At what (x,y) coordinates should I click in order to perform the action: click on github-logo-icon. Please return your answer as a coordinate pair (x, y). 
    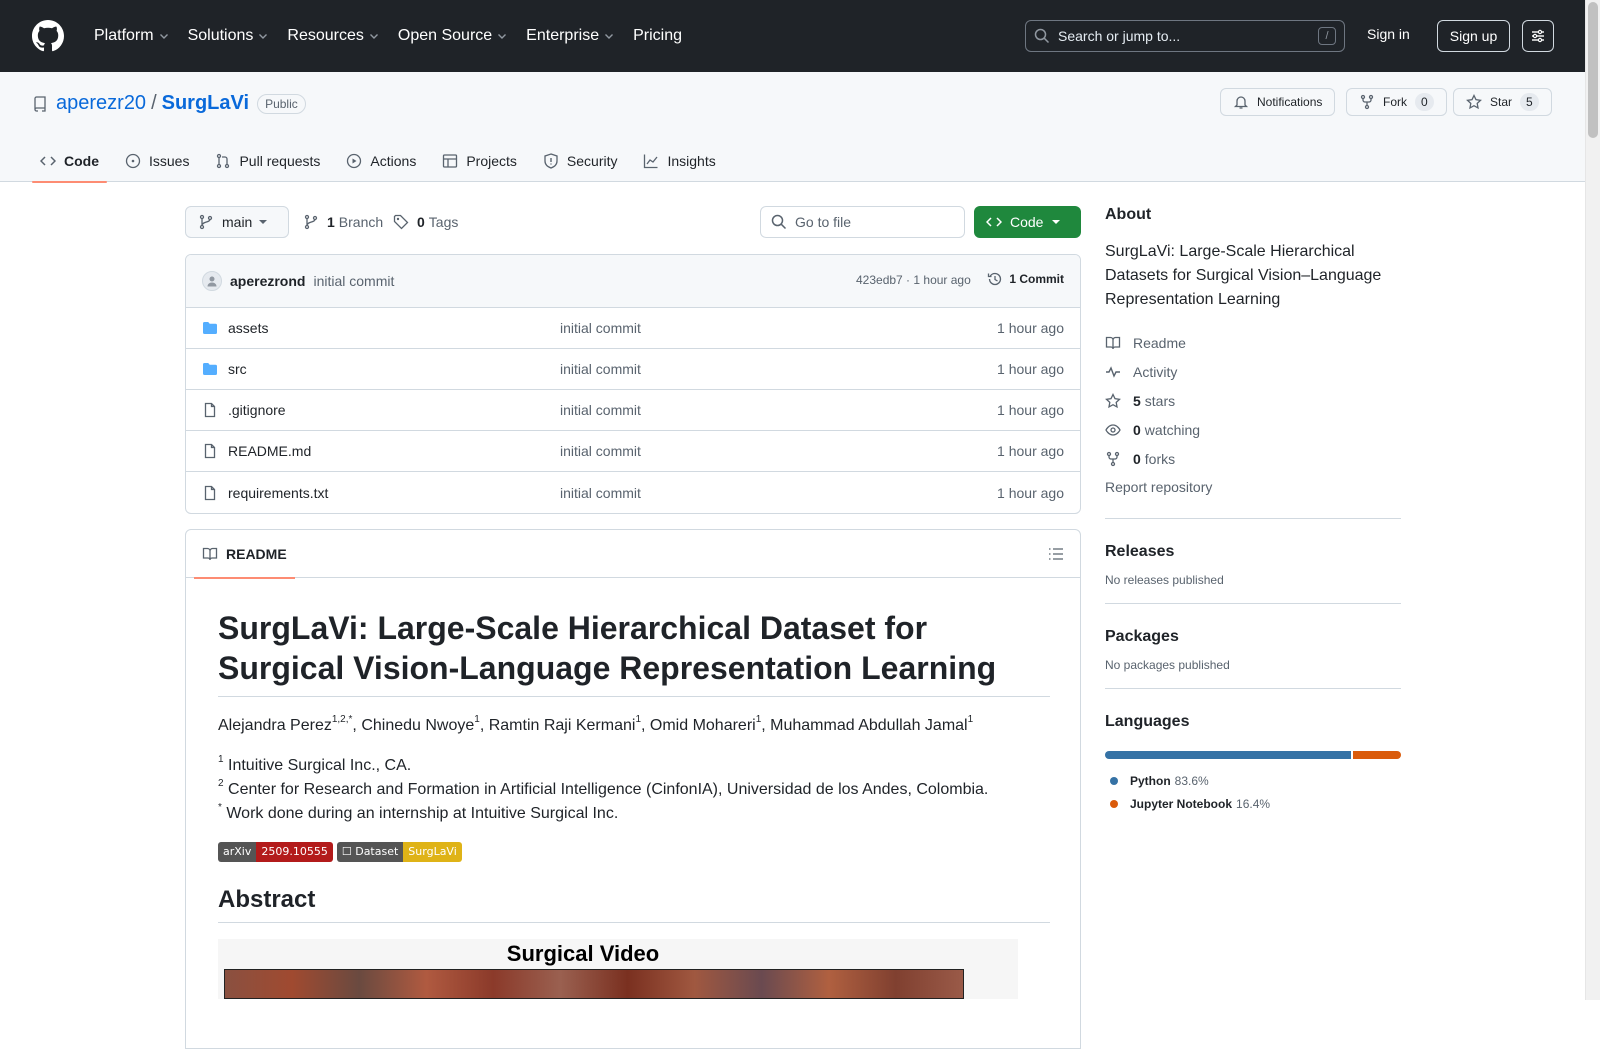
    Looking at the image, I should click on (48, 36).